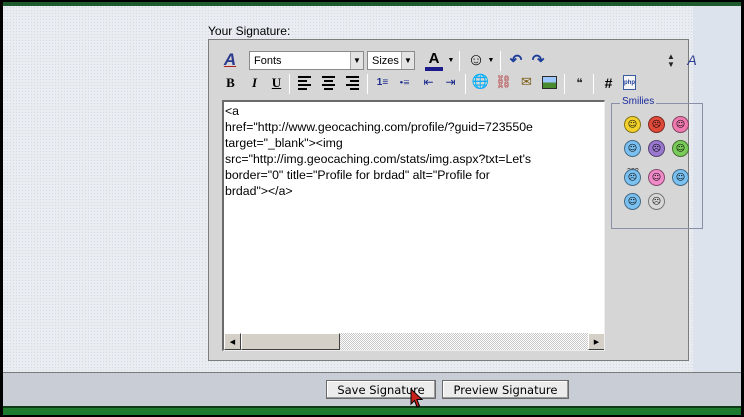  Describe the element at coordinates (428, 82) in the screenshot. I see `outdent-icon: ⇤` at that location.